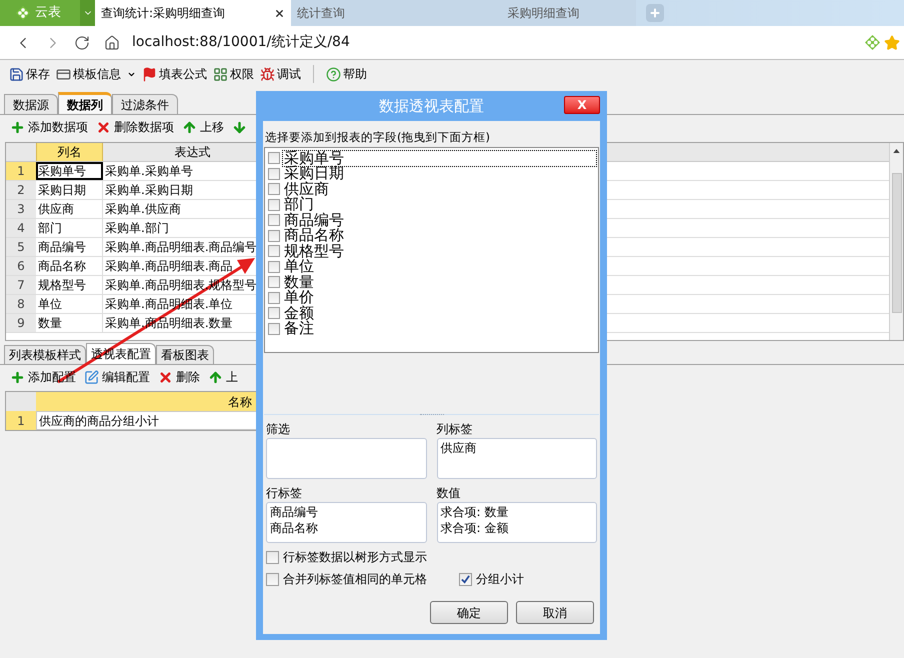  What do you see at coordinates (69, 323) in the screenshot?
I see `table-cell: 数量` at bounding box center [69, 323].